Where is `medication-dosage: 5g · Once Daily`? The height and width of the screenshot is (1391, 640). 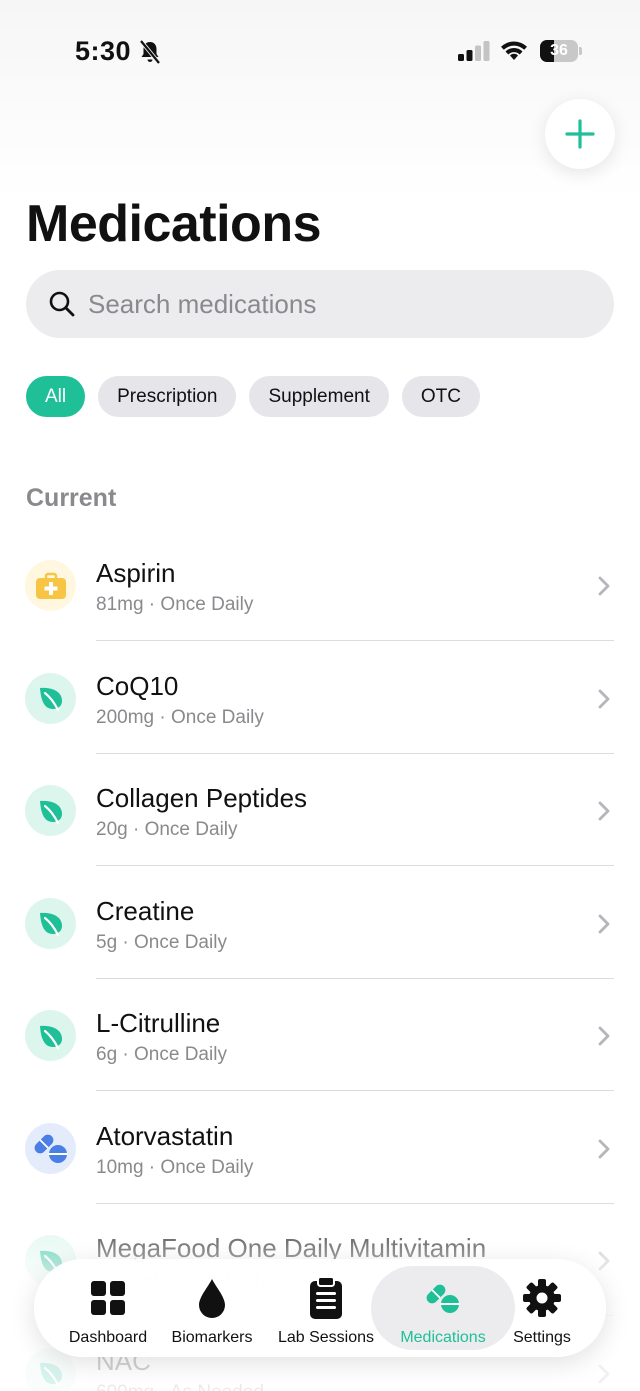
medication-dosage: 5g · Once Daily is located at coordinates (161, 942).